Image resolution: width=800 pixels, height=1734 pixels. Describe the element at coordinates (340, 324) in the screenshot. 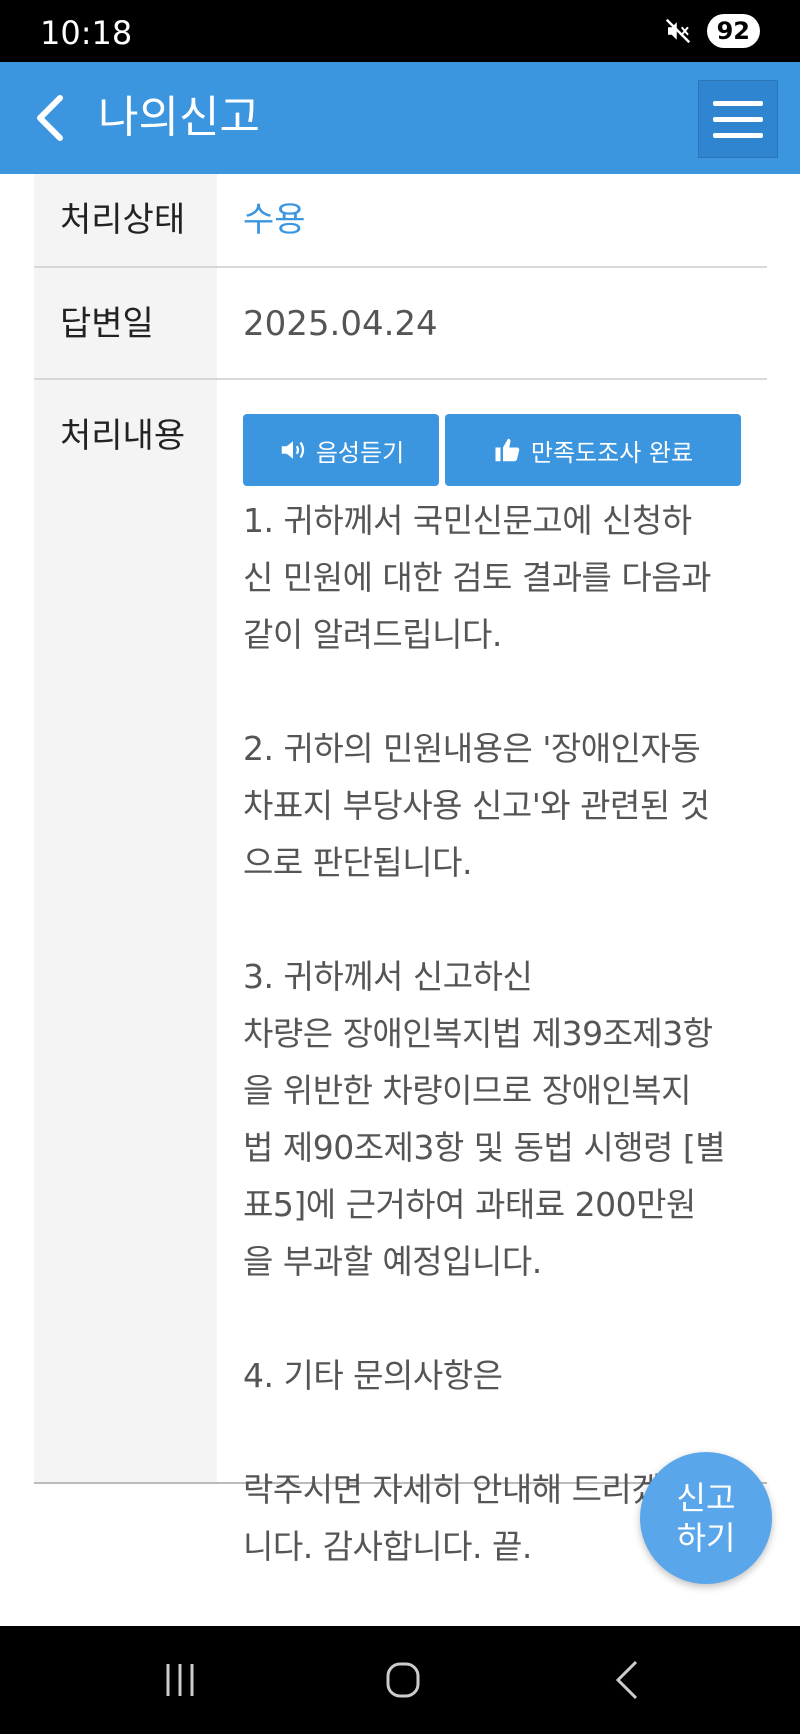

I see `date-value: 2025.04.24` at that location.